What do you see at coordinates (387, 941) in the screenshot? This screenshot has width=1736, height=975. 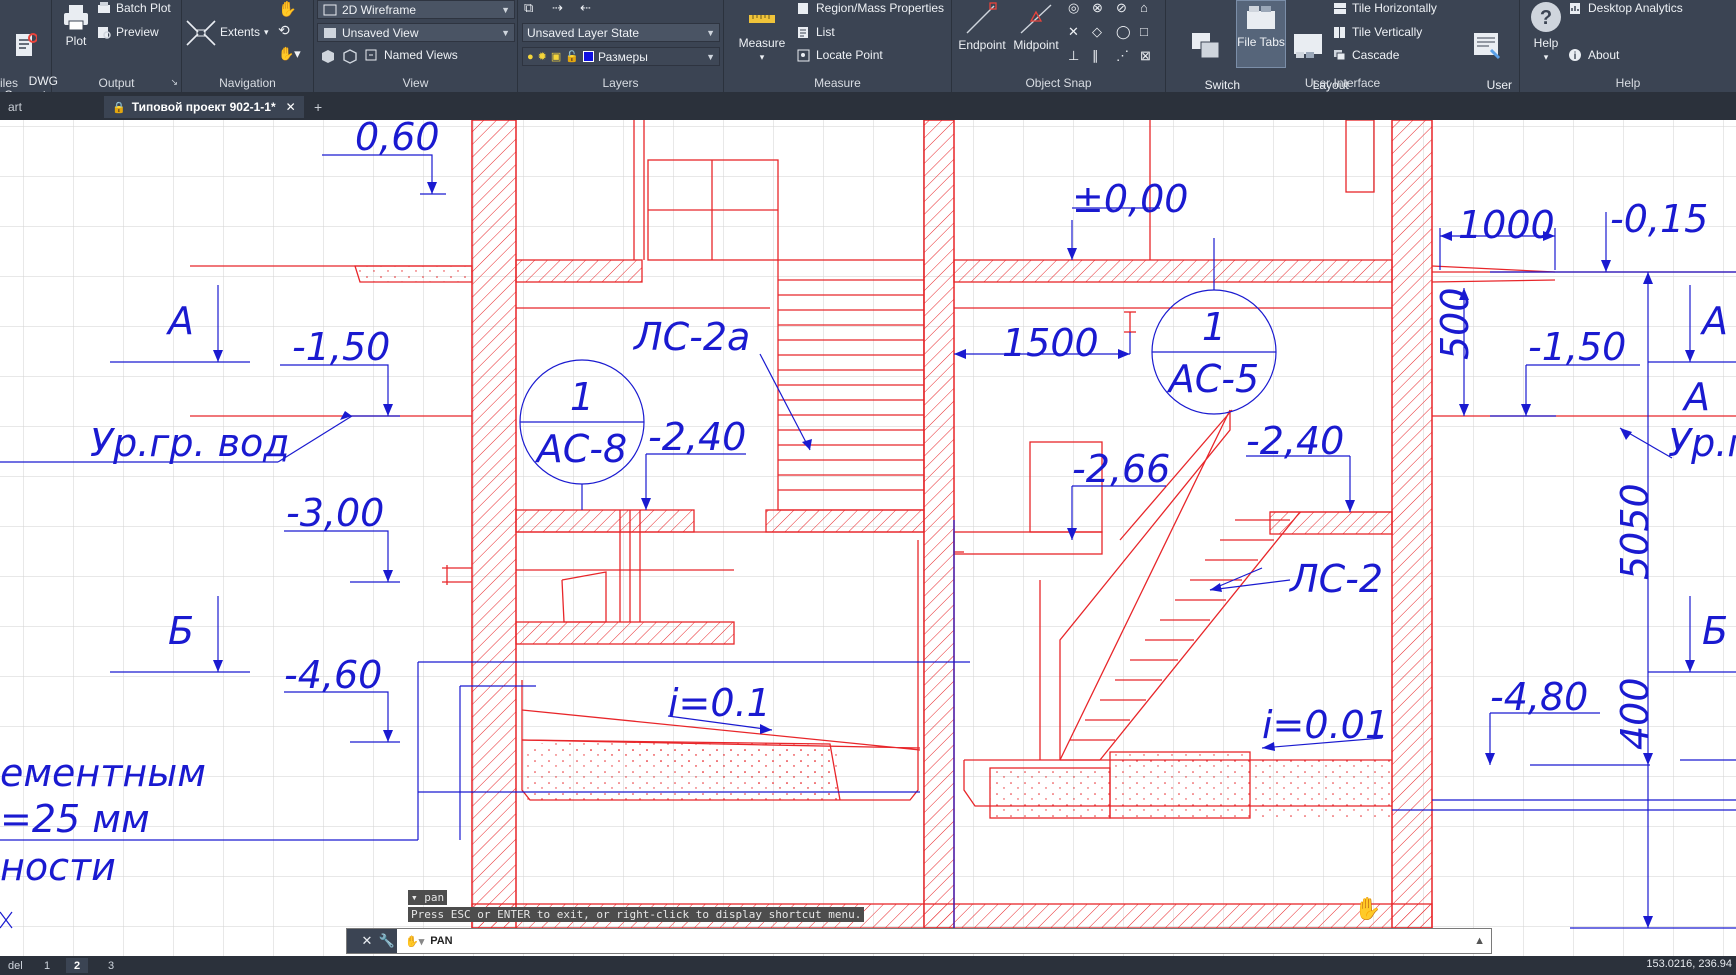 I see `customize-command-line-button: 🔧` at bounding box center [387, 941].